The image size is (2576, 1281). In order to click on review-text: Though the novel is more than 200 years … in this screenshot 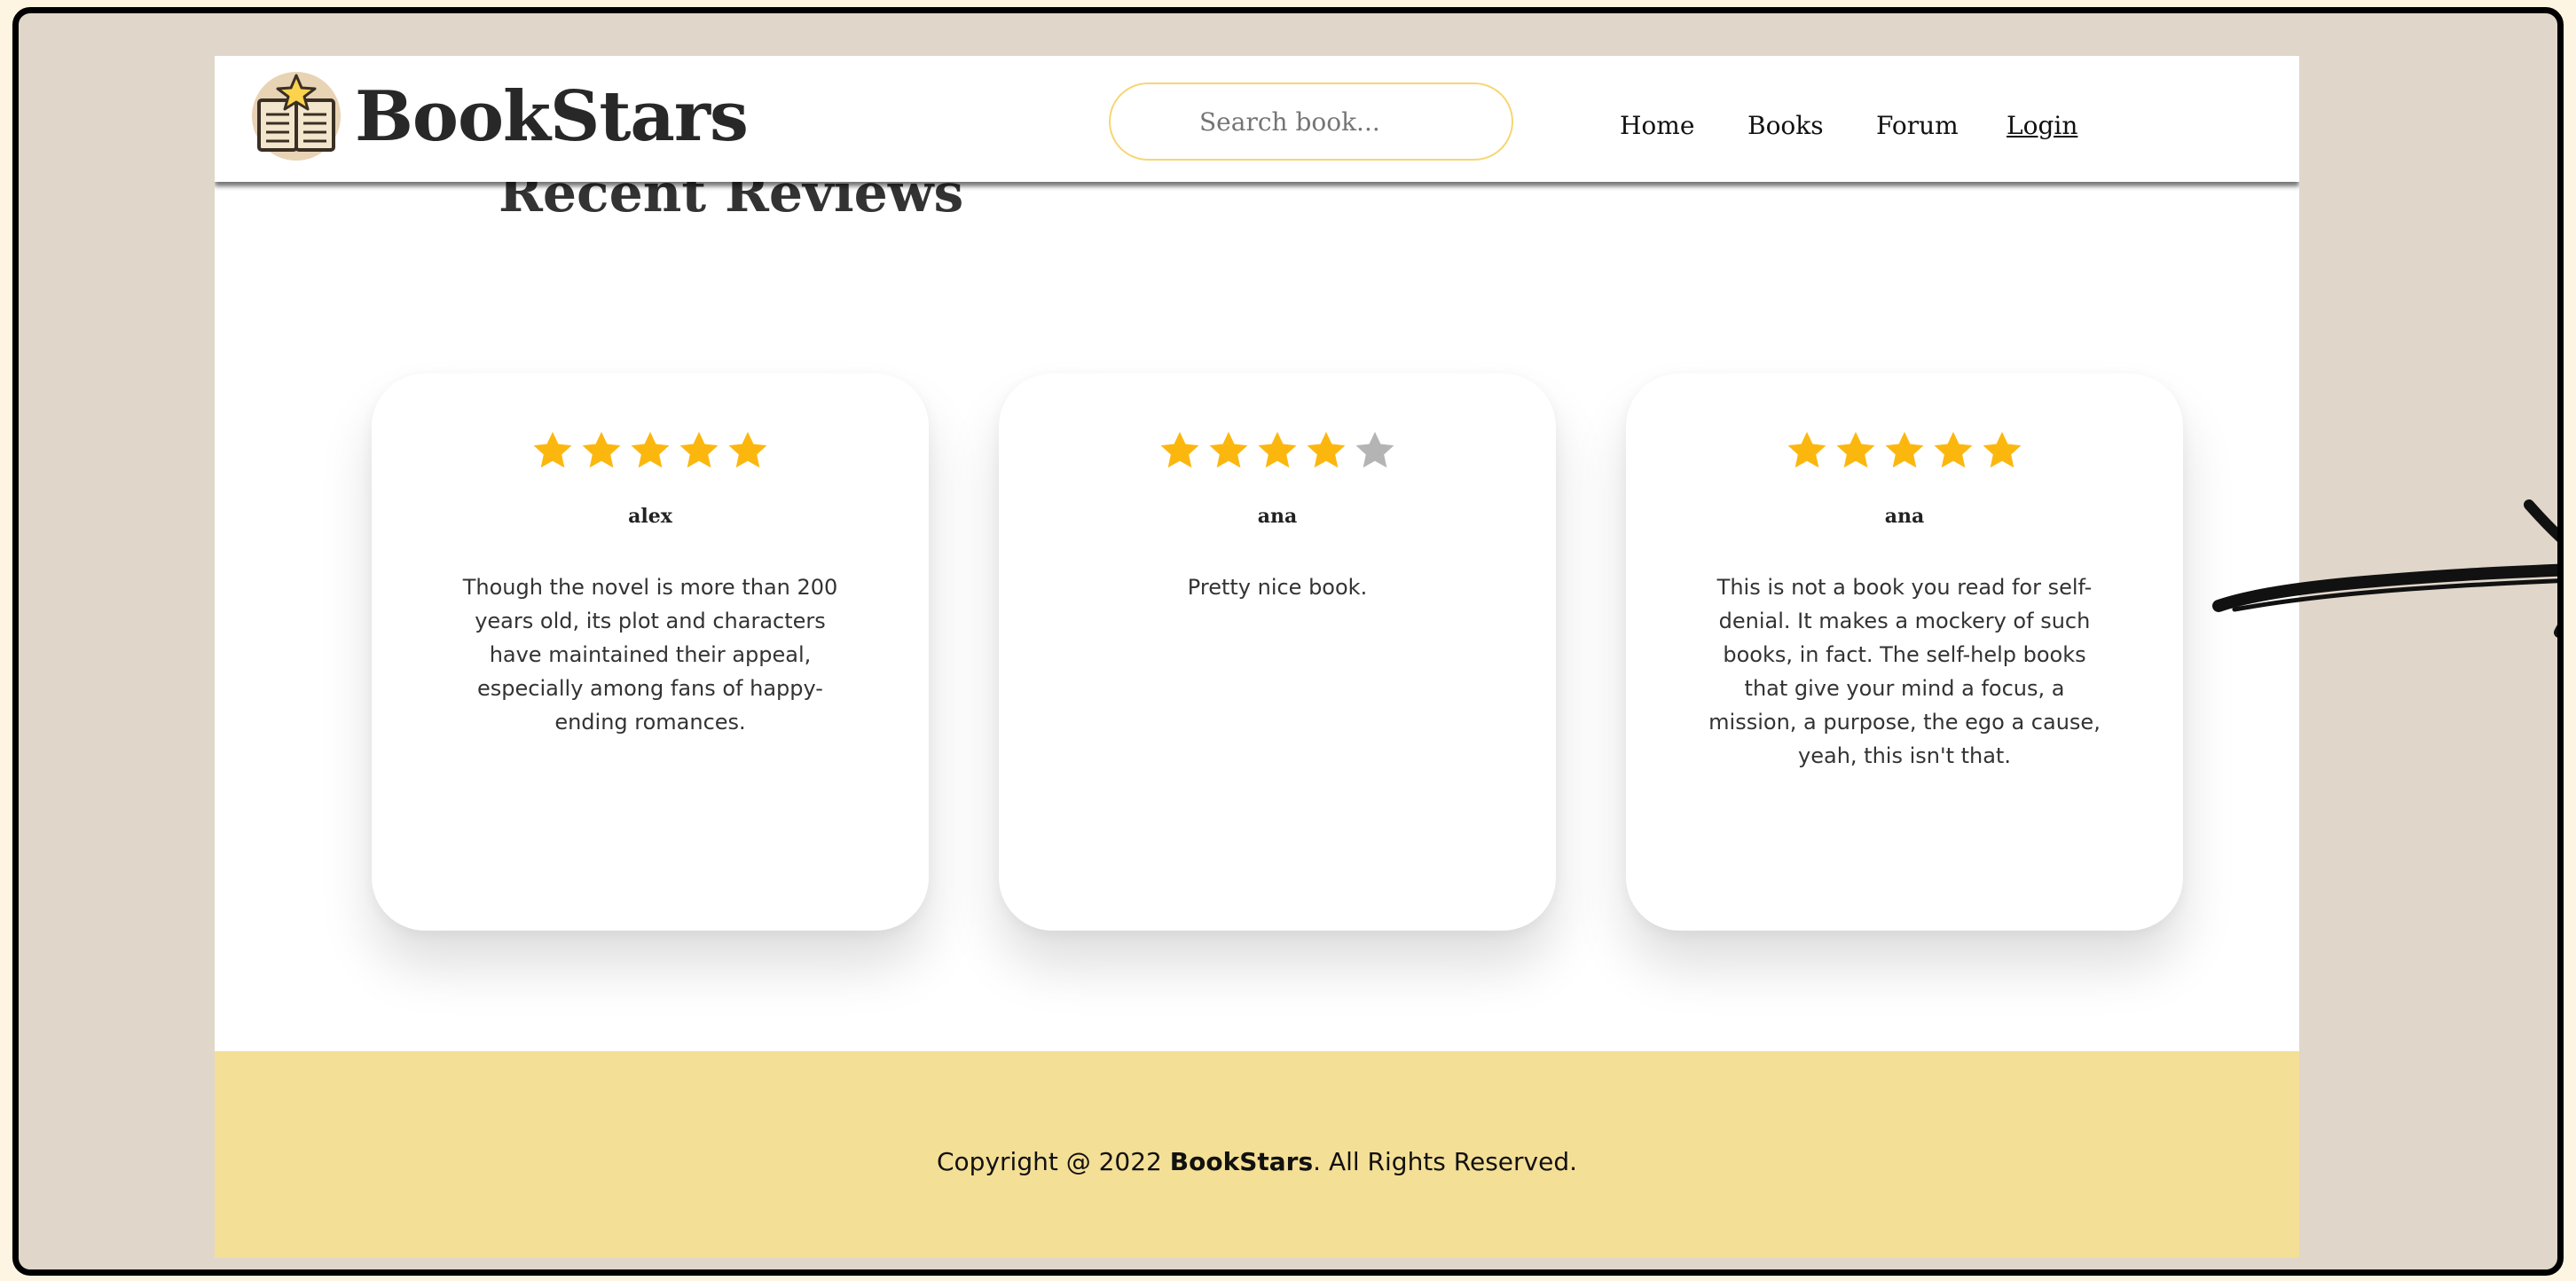, I will do `click(650, 655)`.